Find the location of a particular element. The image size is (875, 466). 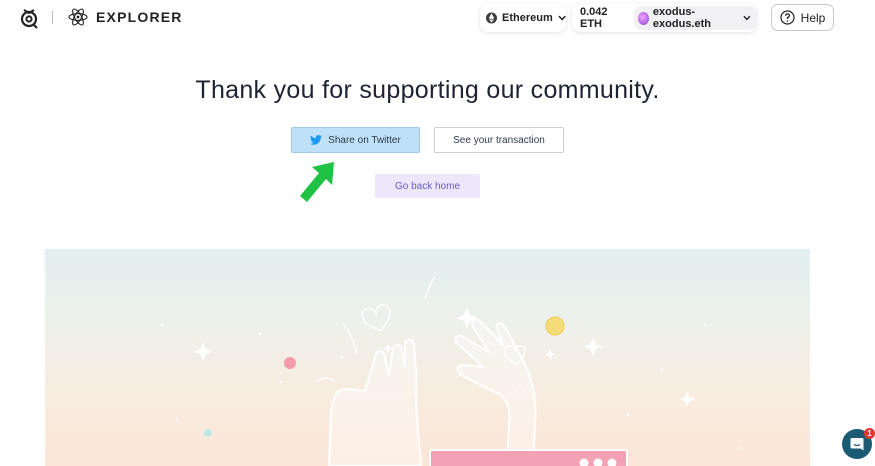

green-arrow-icon is located at coordinates (317, 182).